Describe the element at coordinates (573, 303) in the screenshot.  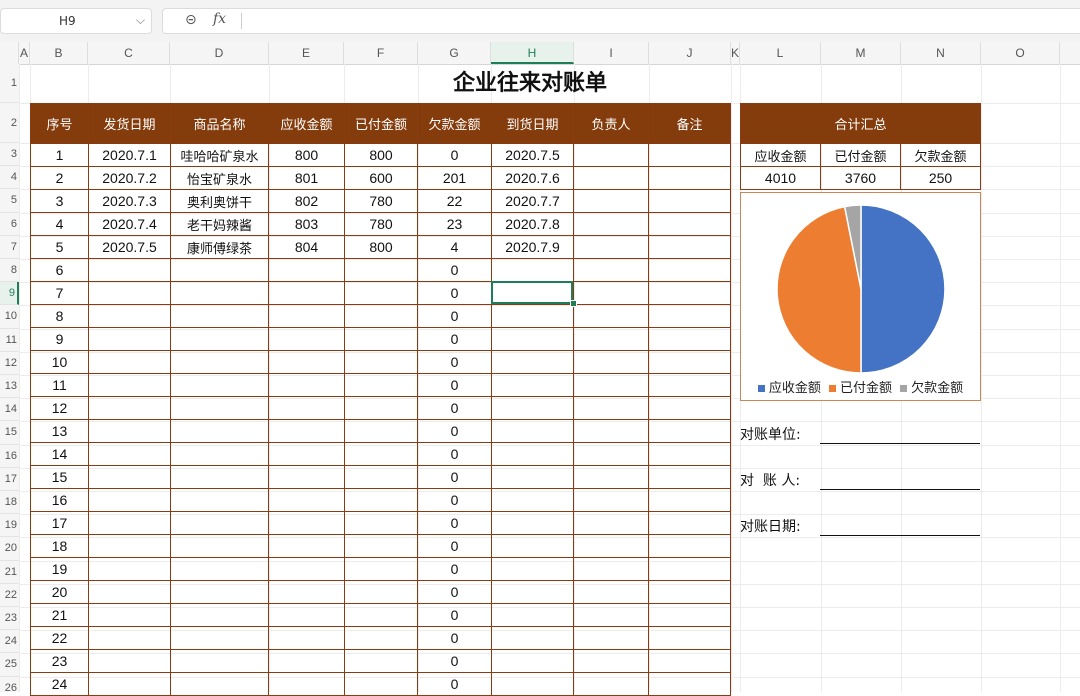
I see `fill-handle` at that location.